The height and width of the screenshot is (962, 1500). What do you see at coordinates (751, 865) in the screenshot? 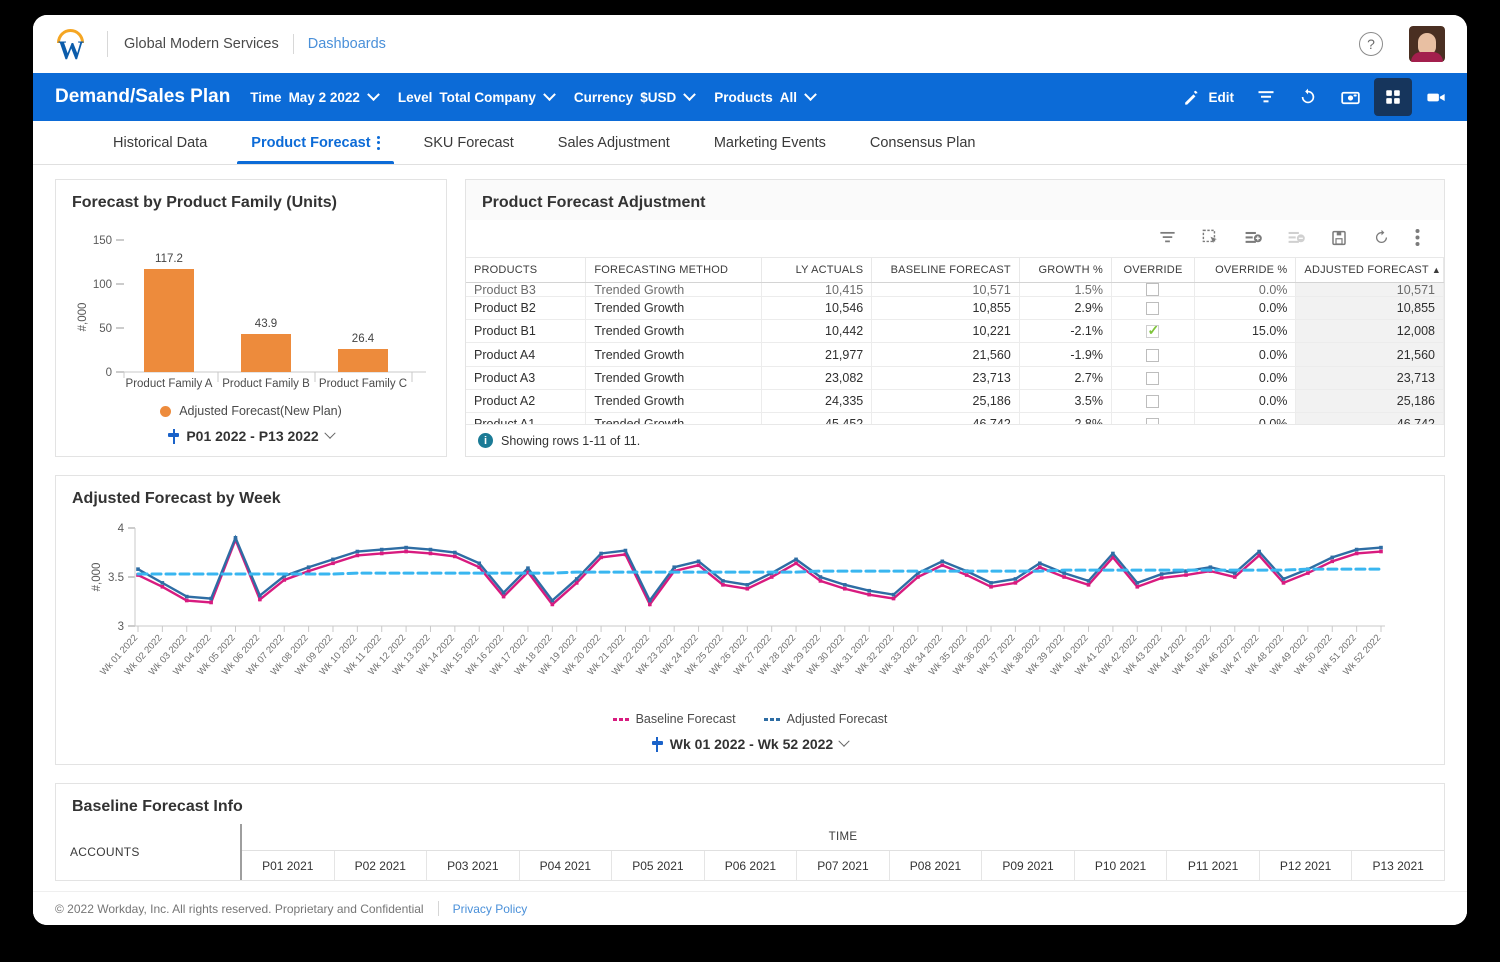
I see `period-header: P06 2021` at bounding box center [751, 865].